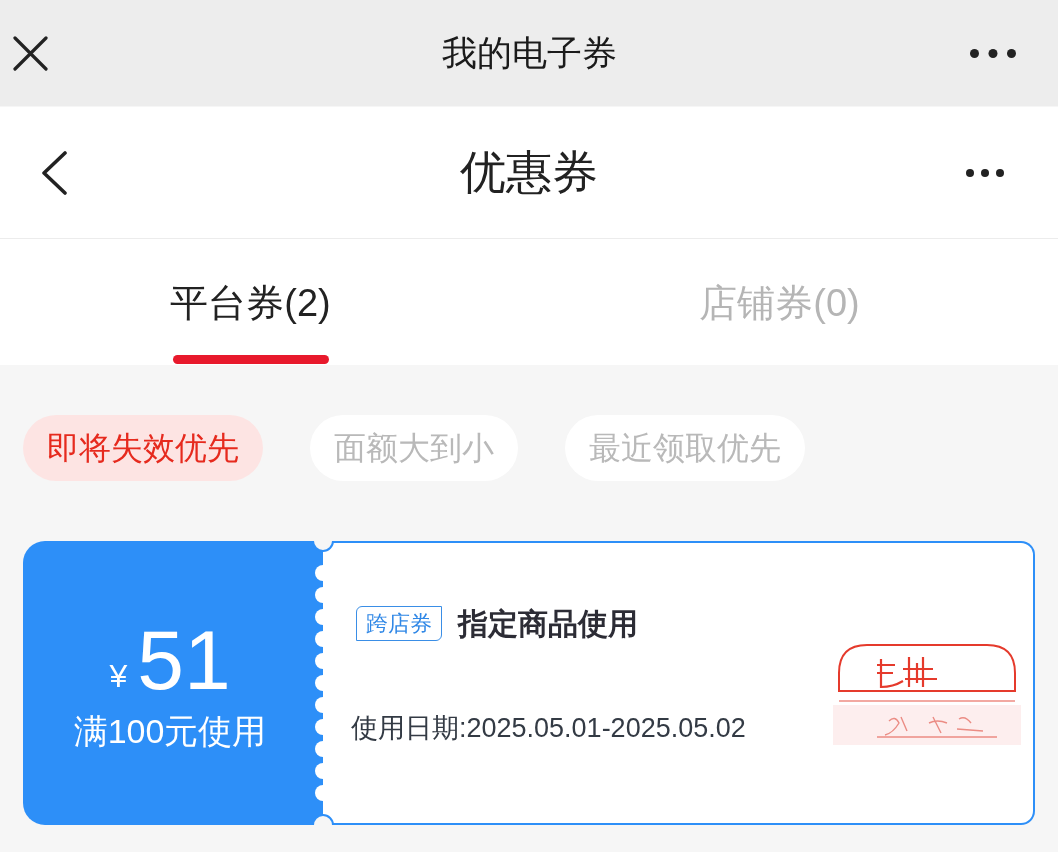 The width and height of the screenshot is (1058, 852). Describe the element at coordinates (529, 52) in the screenshot. I see `window-title: 我的电子券` at that location.